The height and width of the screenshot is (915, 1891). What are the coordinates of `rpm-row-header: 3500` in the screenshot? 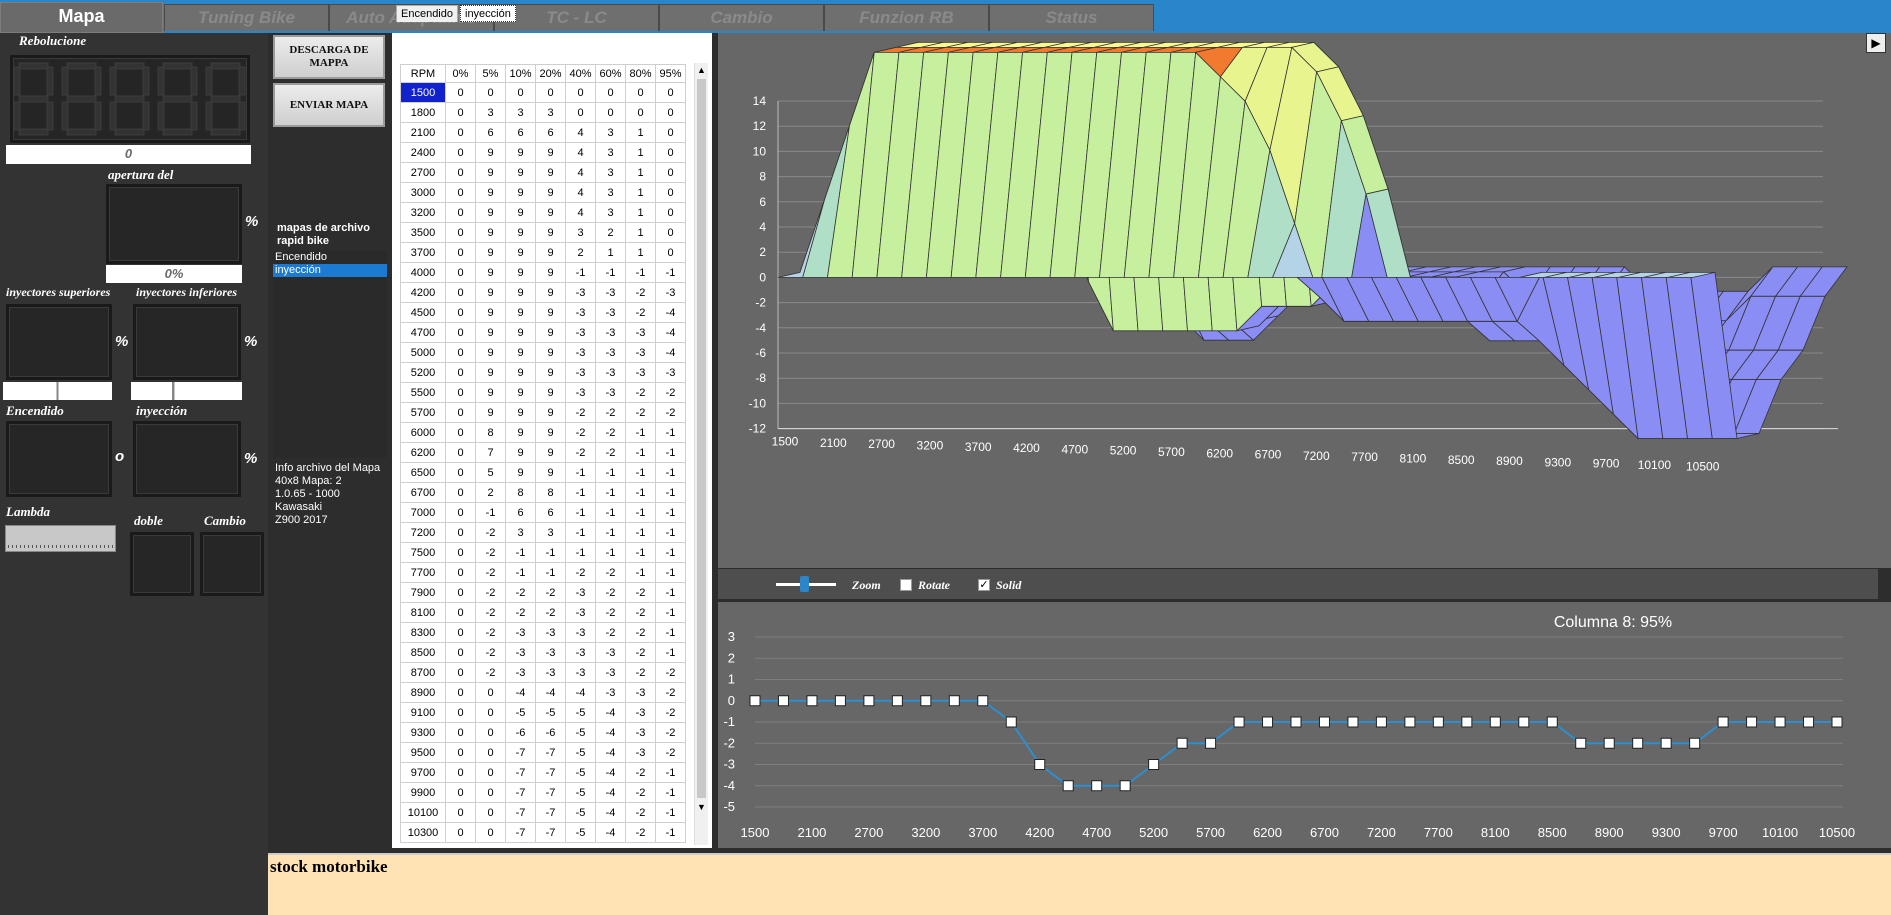 It's located at (423, 232).